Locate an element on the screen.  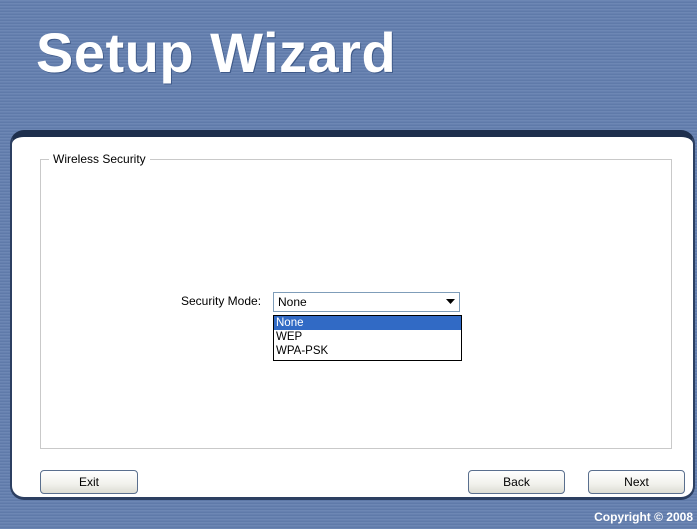
copyright-text: Copyright © 2008 is located at coordinates (643, 517).